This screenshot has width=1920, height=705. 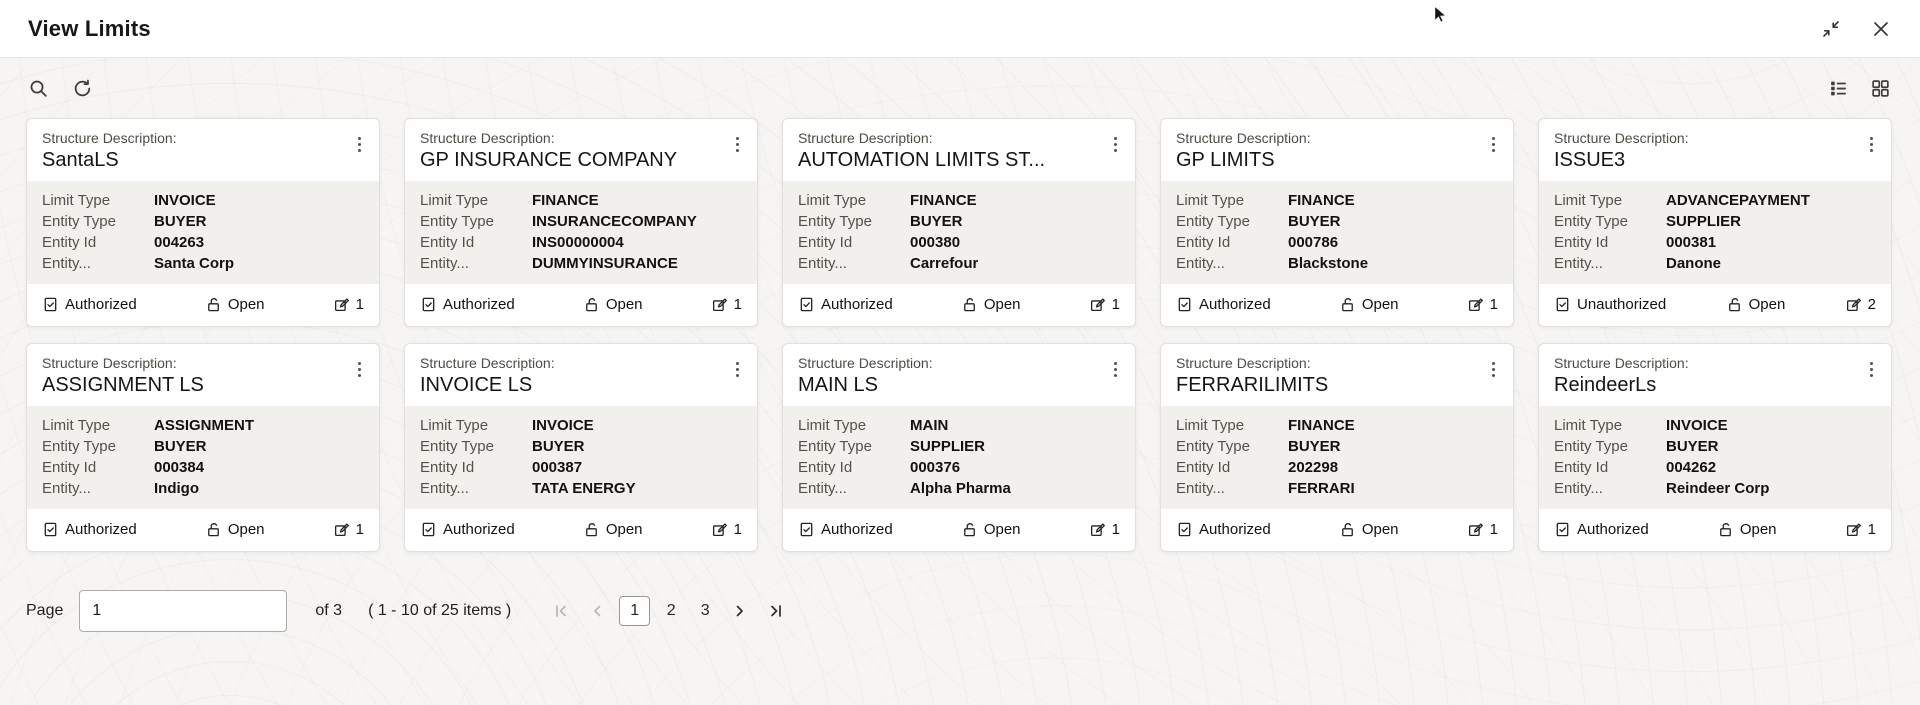 I want to click on previous-page-icon, so click(x=597, y=611).